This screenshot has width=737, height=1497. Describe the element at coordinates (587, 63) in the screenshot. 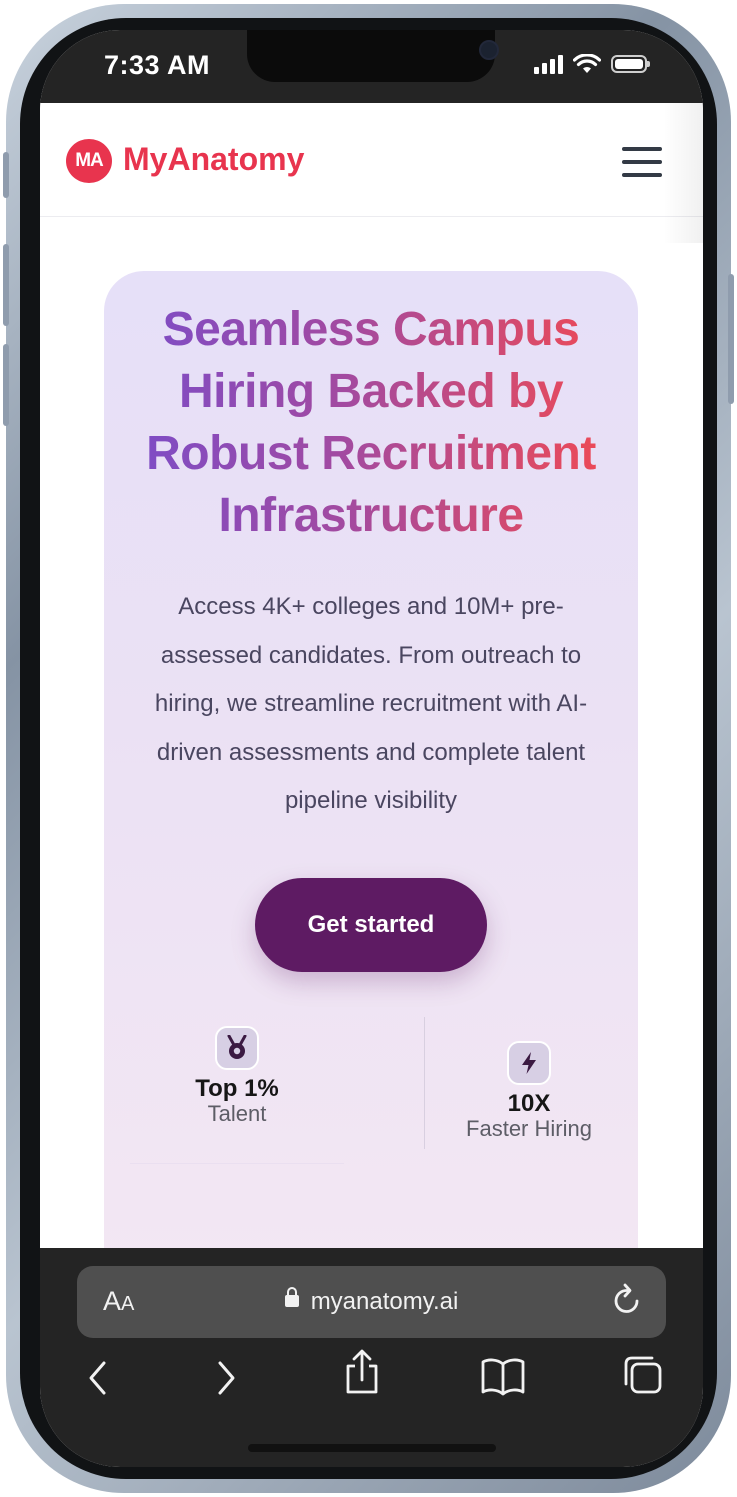

I see `wifi-icon` at that location.